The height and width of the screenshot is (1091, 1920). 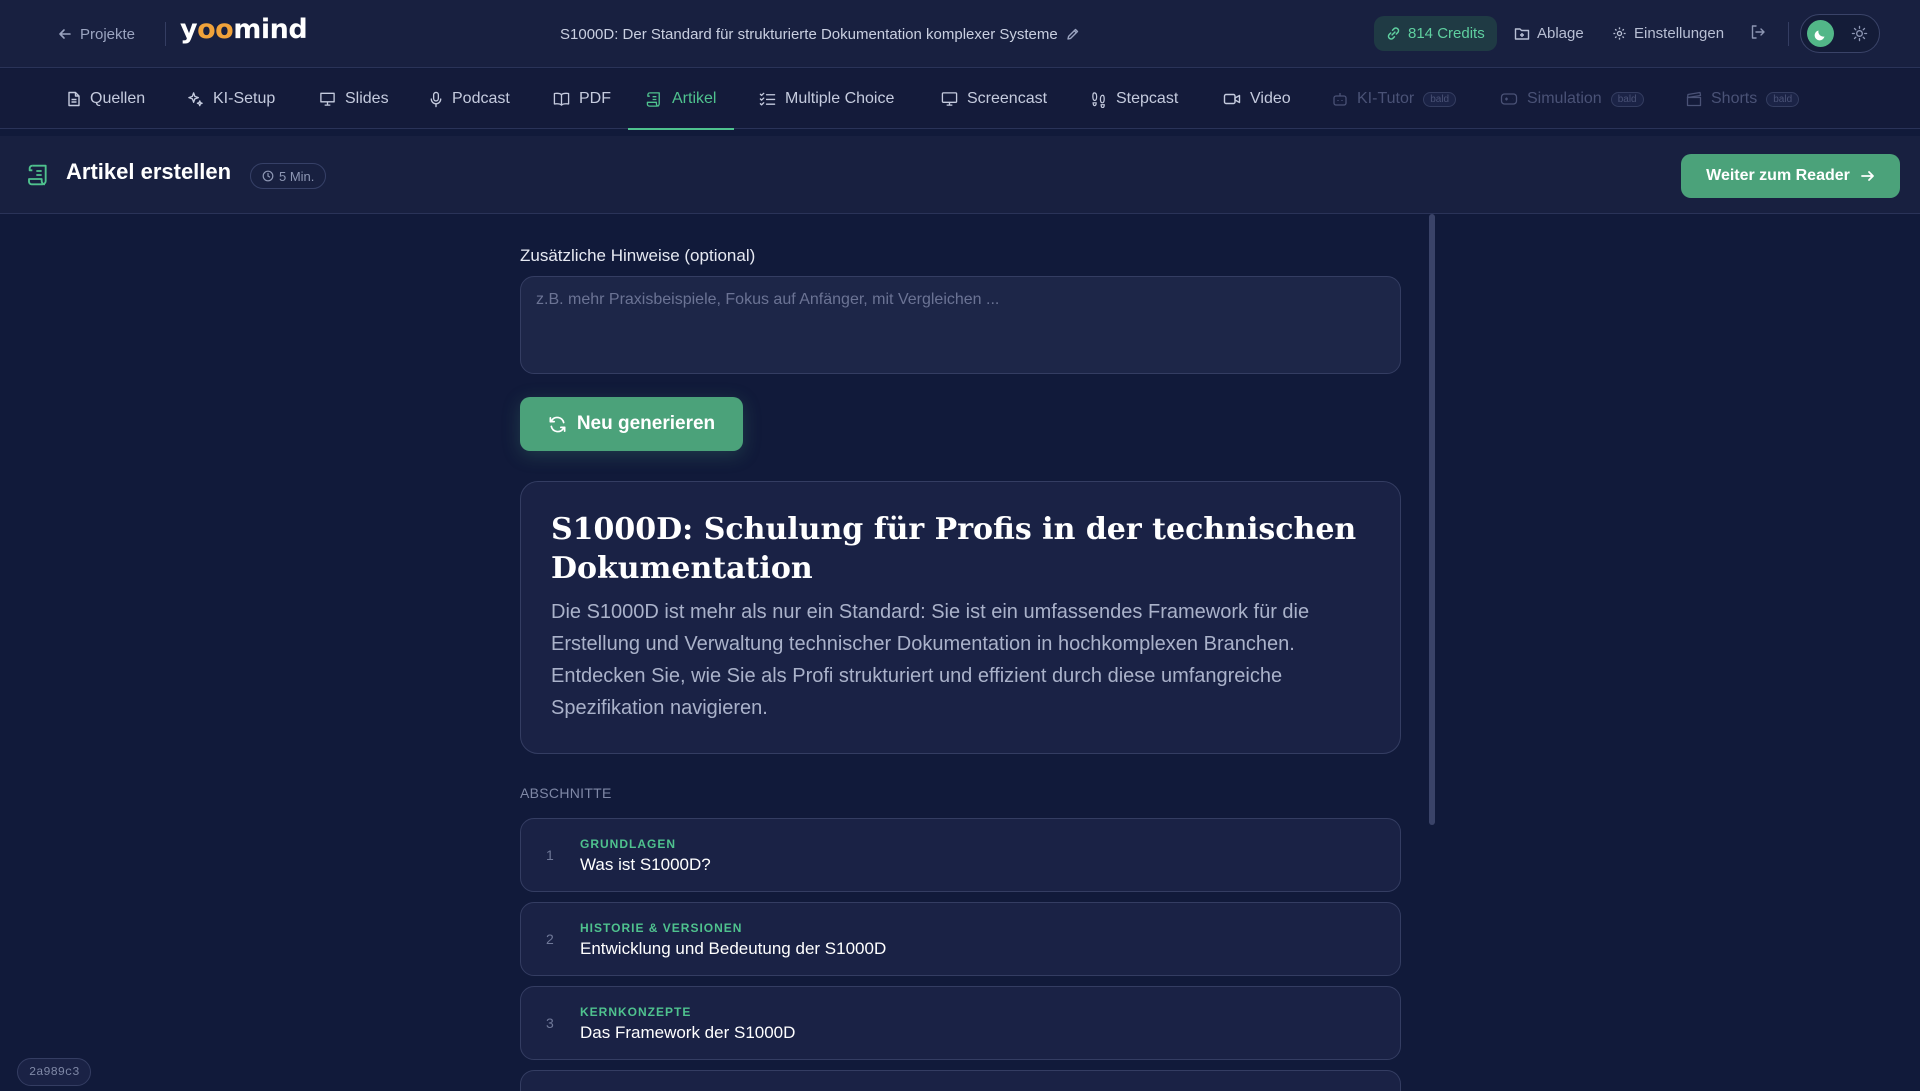 What do you see at coordinates (327, 99) in the screenshot?
I see `presentation-icon` at bounding box center [327, 99].